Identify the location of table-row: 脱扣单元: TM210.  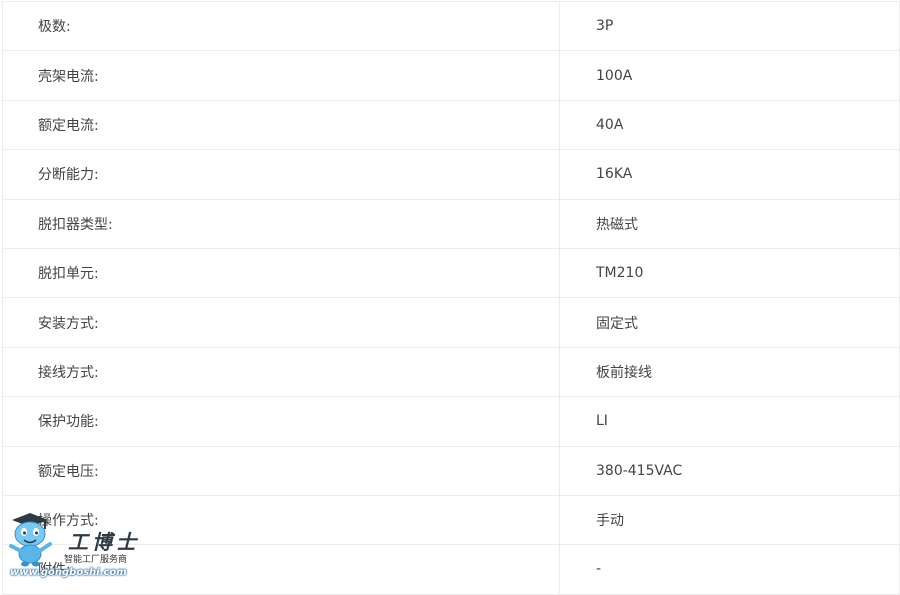
(451, 273).